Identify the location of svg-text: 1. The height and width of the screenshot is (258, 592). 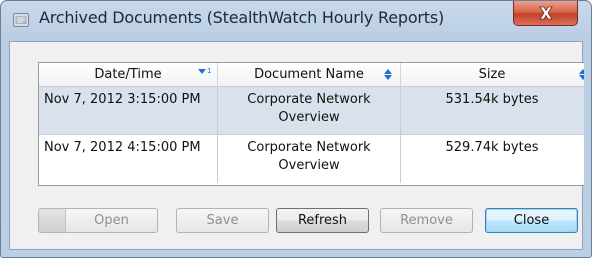
(209, 71).